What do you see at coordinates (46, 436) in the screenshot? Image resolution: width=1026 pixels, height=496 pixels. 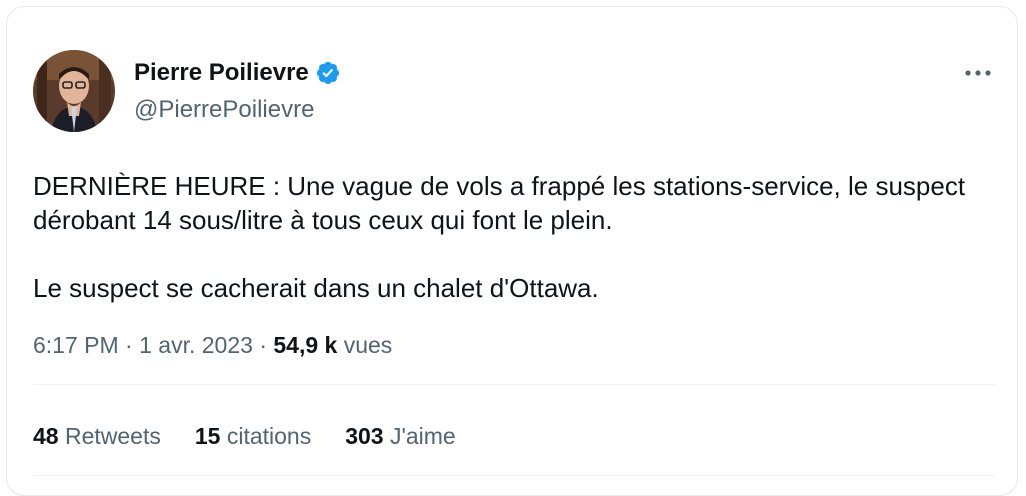 I see `retweets-count: 48` at bounding box center [46, 436].